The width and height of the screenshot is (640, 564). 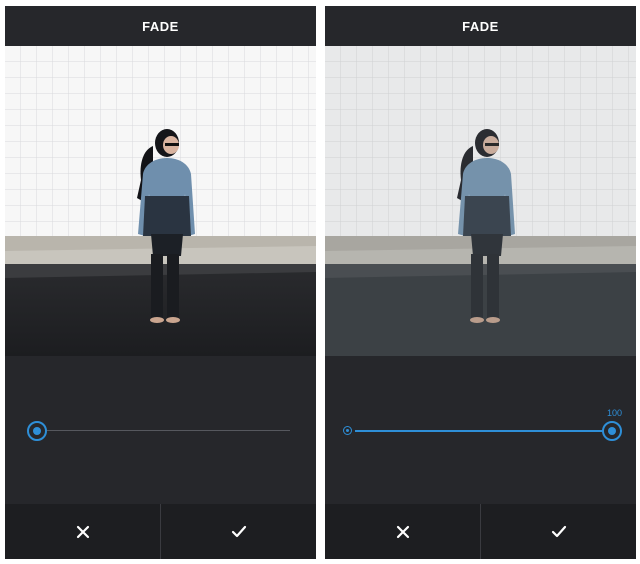 I want to click on slider-track, so click(x=162, y=430).